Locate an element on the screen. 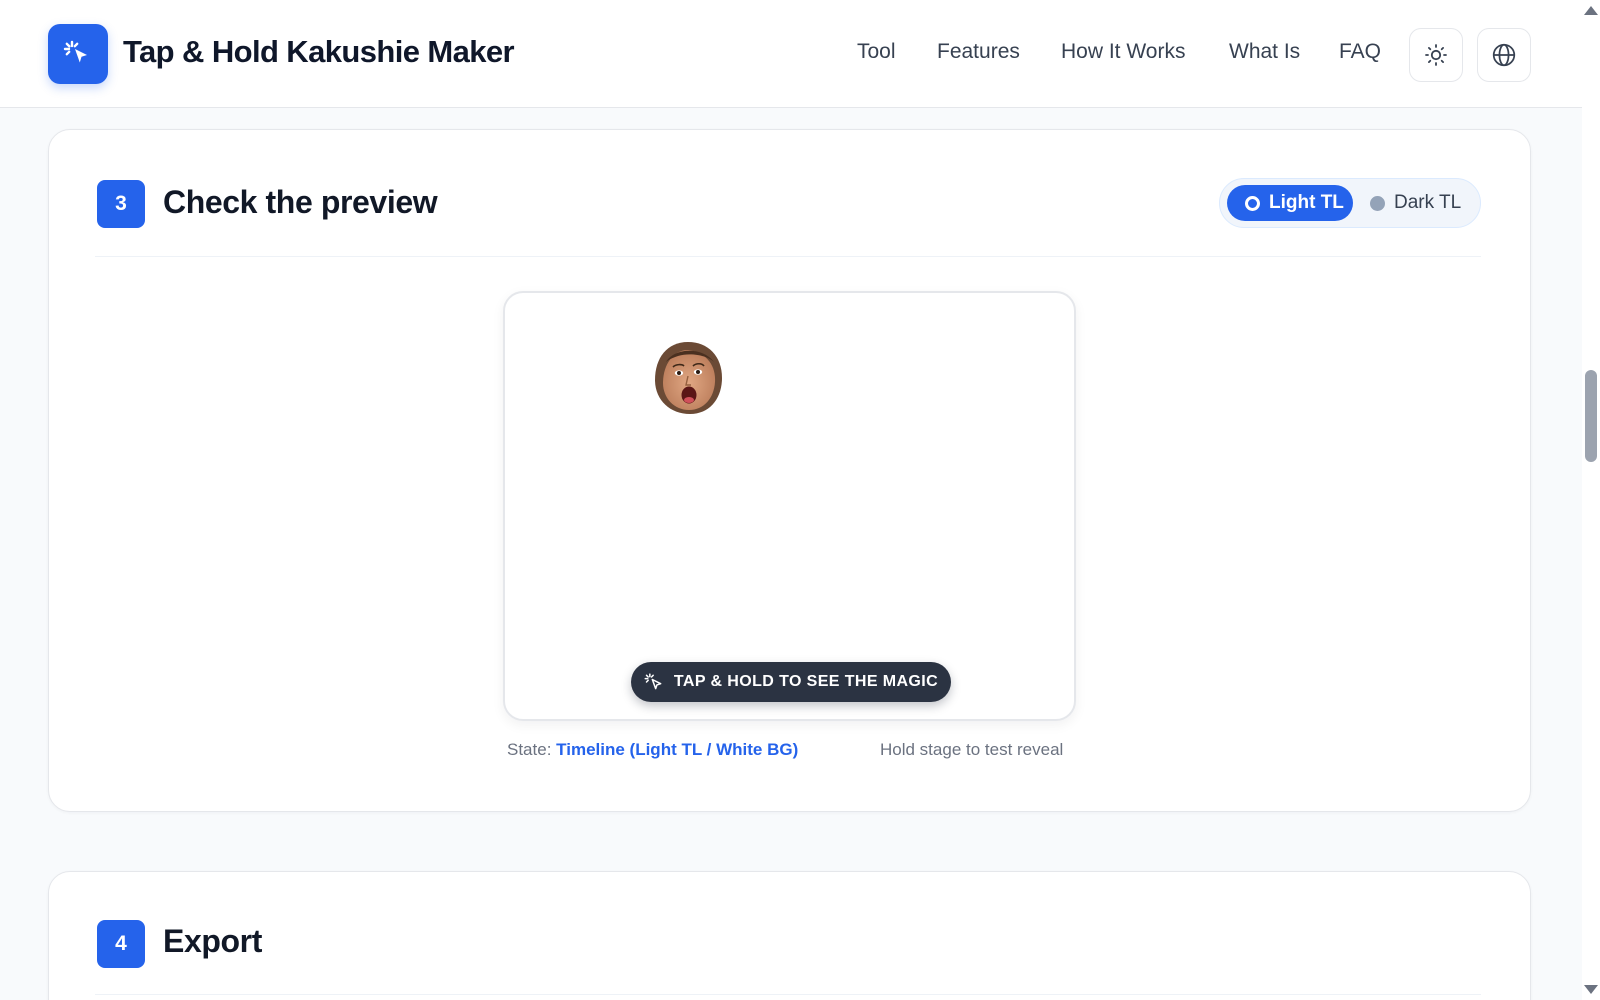 The image size is (1600, 1000). globe-icon is located at coordinates (1504, 55).